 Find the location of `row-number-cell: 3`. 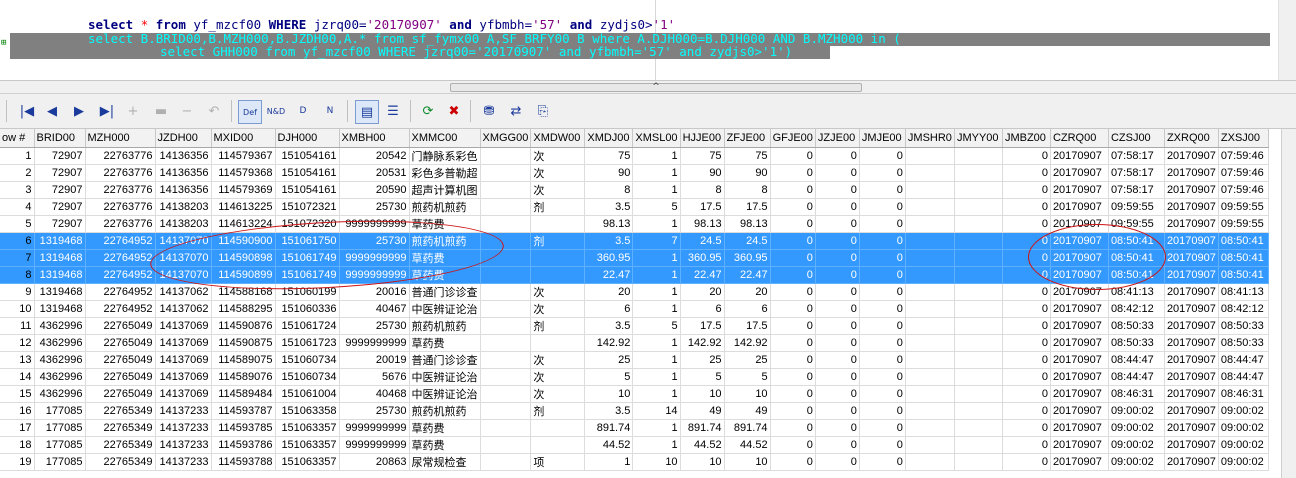

row-number-cell: 3 is located at coordinates (17, 190).